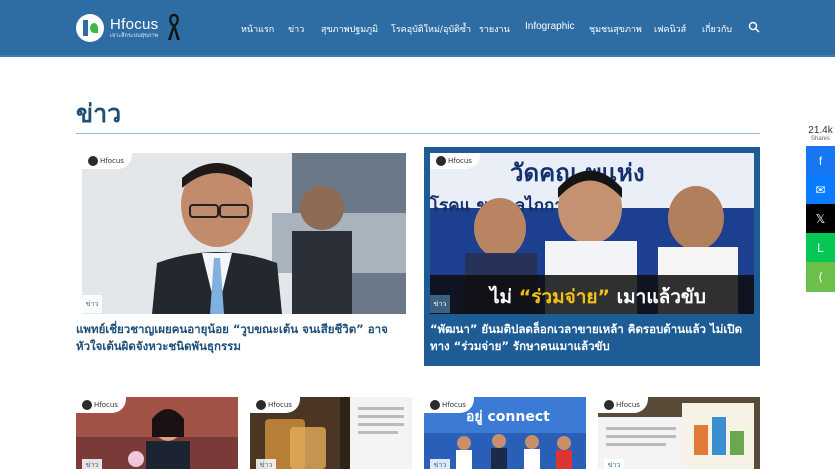 The width and height of the screenshot is (835, 469). I want to click on nav-about: เกี่ยวกับ, so click(717, 29).